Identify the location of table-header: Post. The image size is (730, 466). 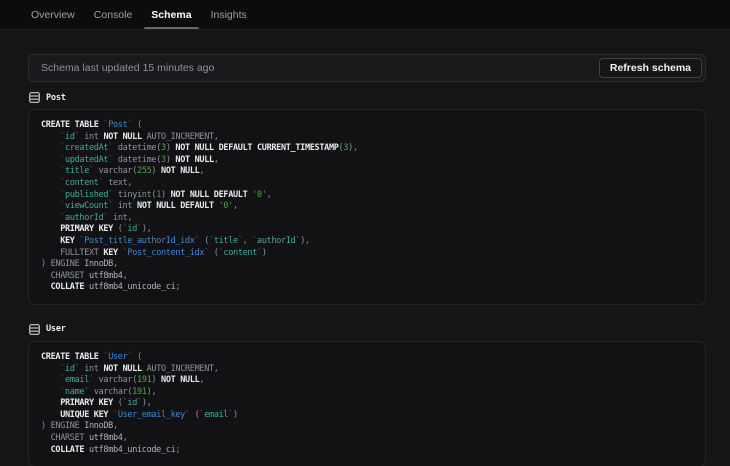
(367, 97).